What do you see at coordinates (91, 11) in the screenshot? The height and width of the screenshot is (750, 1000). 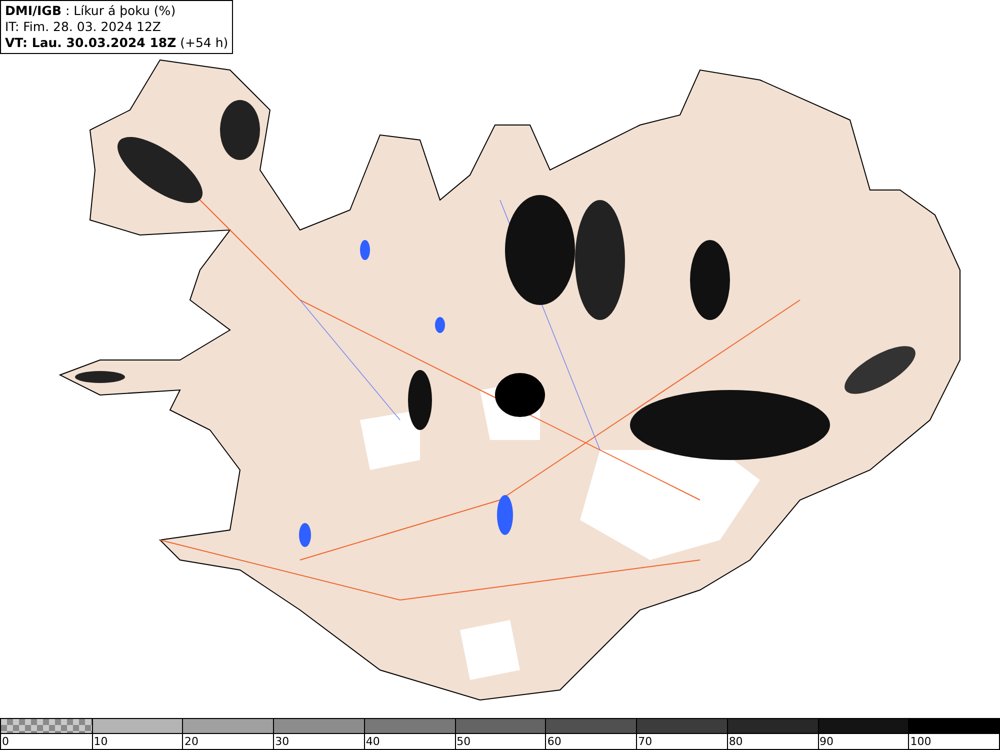 I see `info-line: DMI/IGB : Líkur á þoku (%)` at bounding box center [91, 11].